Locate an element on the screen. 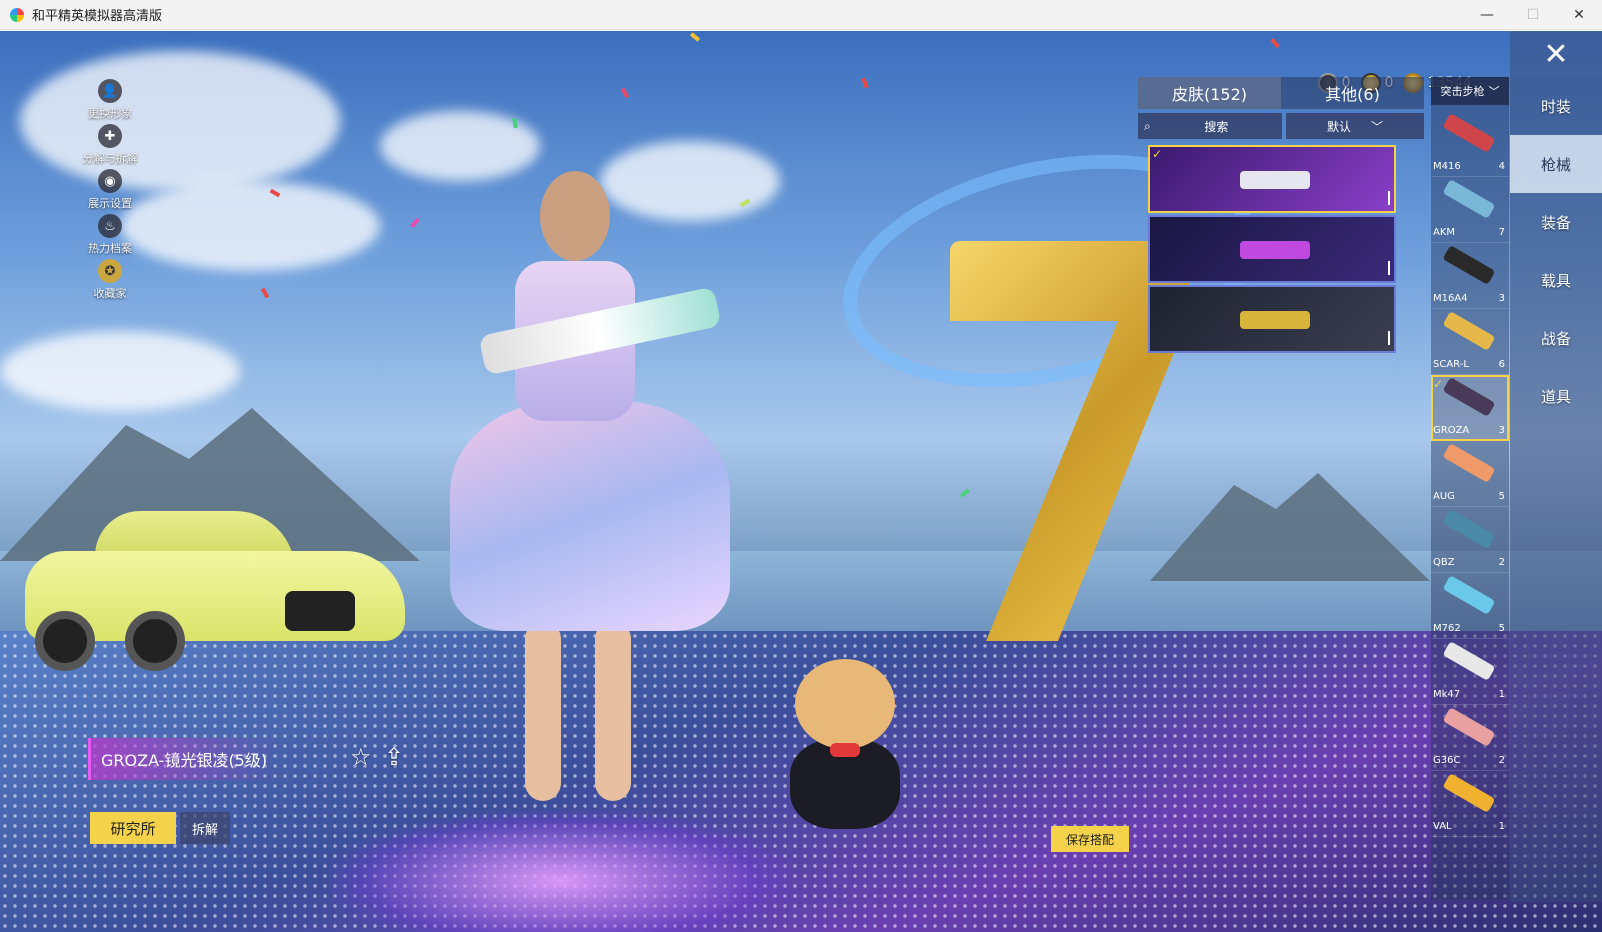 Image resolution: width=1602 pixels, height=932 pixels. tab-firearms: 枪械 is located at coordinates (1556, 164).